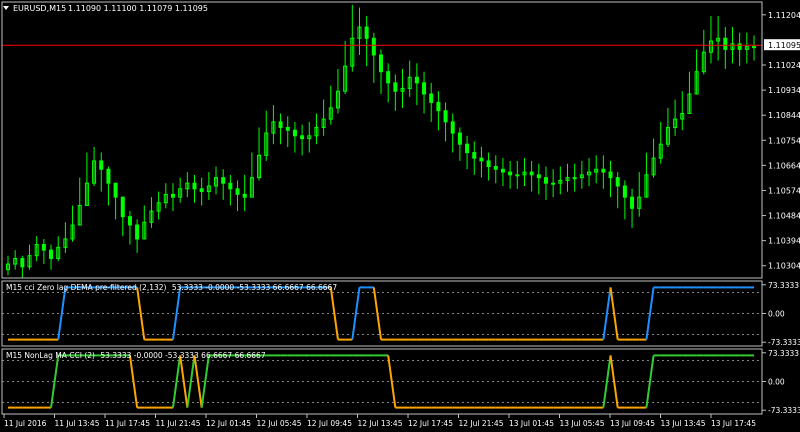 The width and height of the screenshot is (800, 432). I want to click on symbol-title: EURUSD,M15, so click(39, 8).